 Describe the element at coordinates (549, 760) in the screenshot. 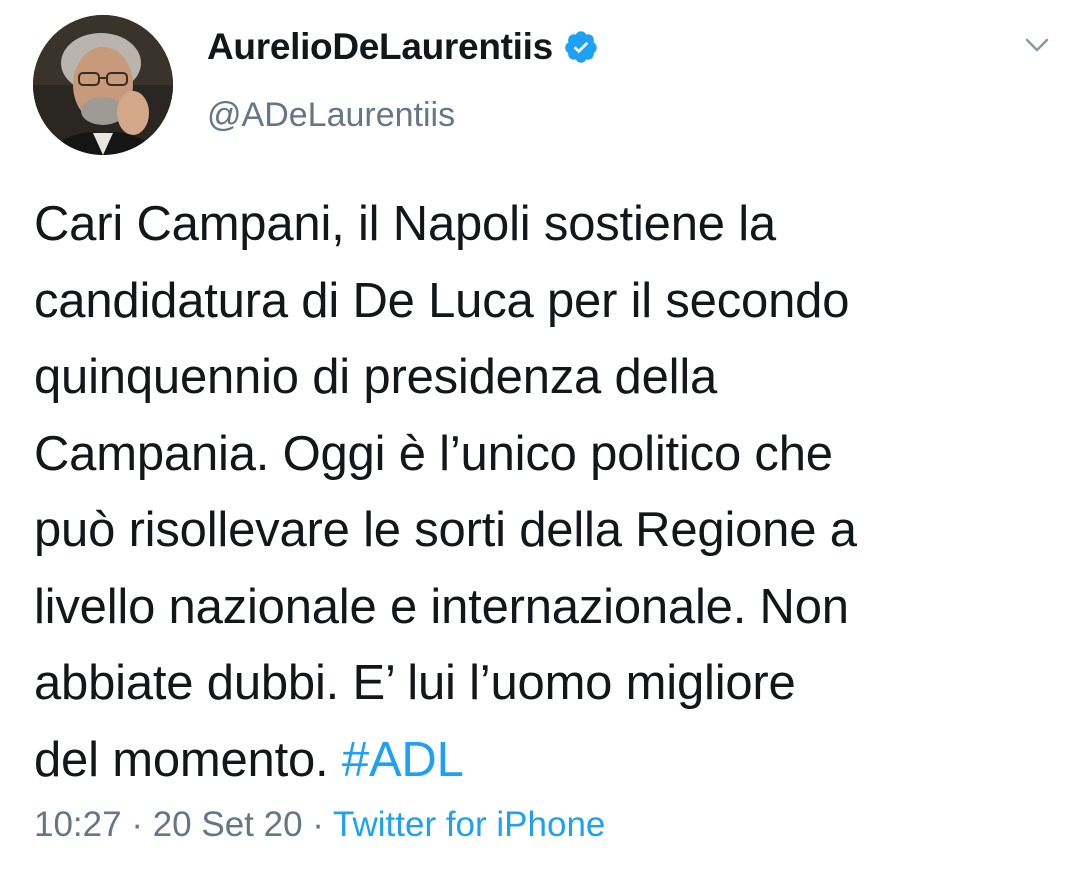

I see `tweet-line-last: del momento. #ADL` at that location.